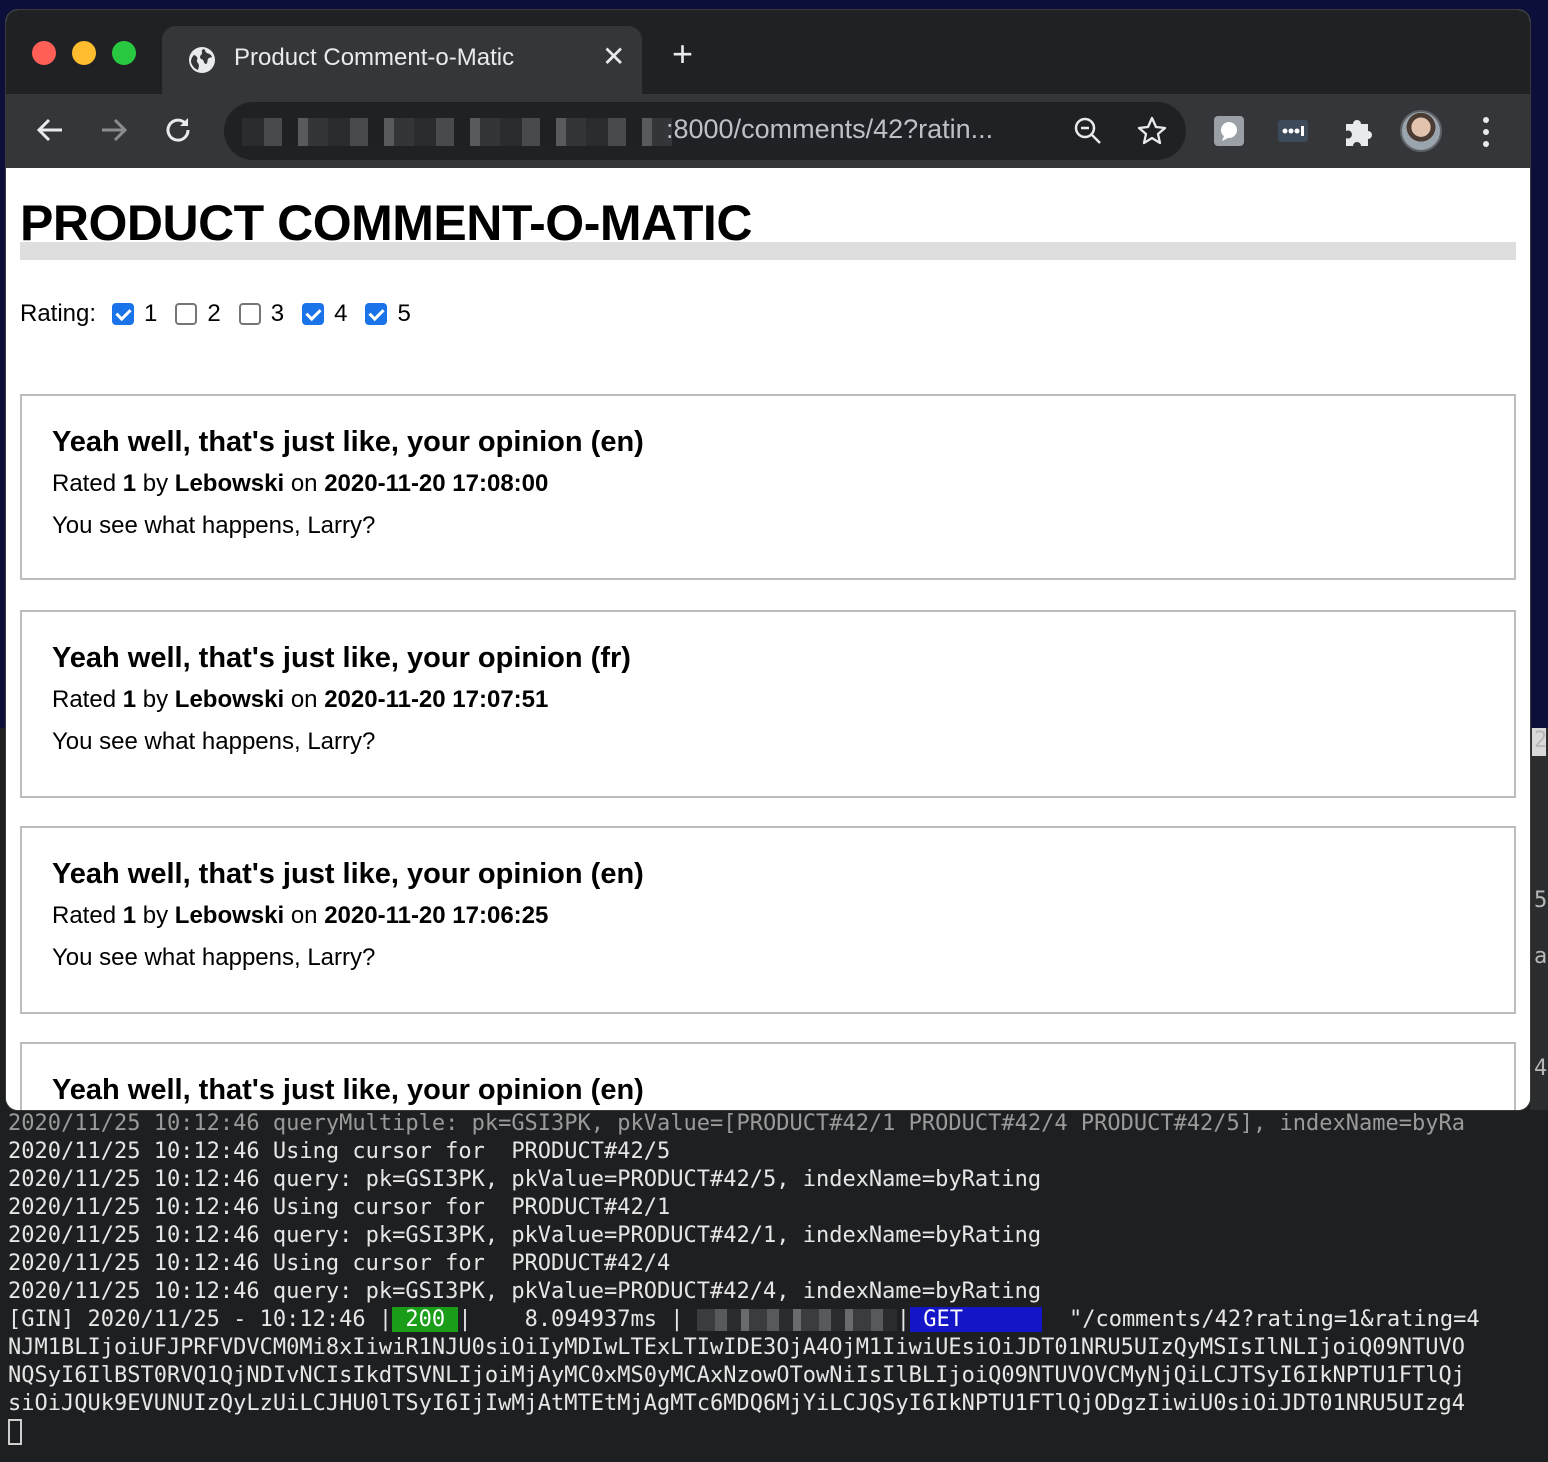 The height and width of the screenshot is (1462, 1548). Describe the element at coordinates (84, 53) in the screenshot. I see `minimize-window-button` at that location.